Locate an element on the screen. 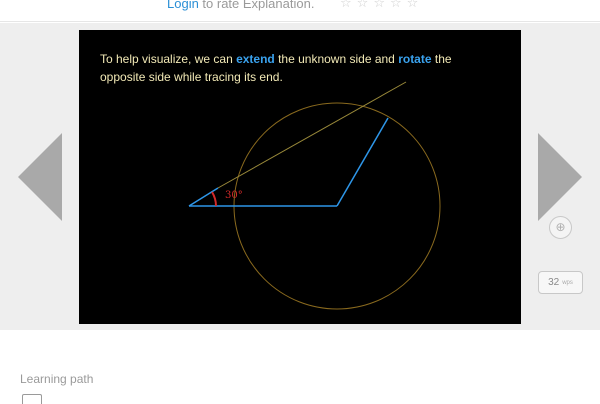 This screenshot has width=600, height=404. login-link: Login is located at coordinates (183, 5).